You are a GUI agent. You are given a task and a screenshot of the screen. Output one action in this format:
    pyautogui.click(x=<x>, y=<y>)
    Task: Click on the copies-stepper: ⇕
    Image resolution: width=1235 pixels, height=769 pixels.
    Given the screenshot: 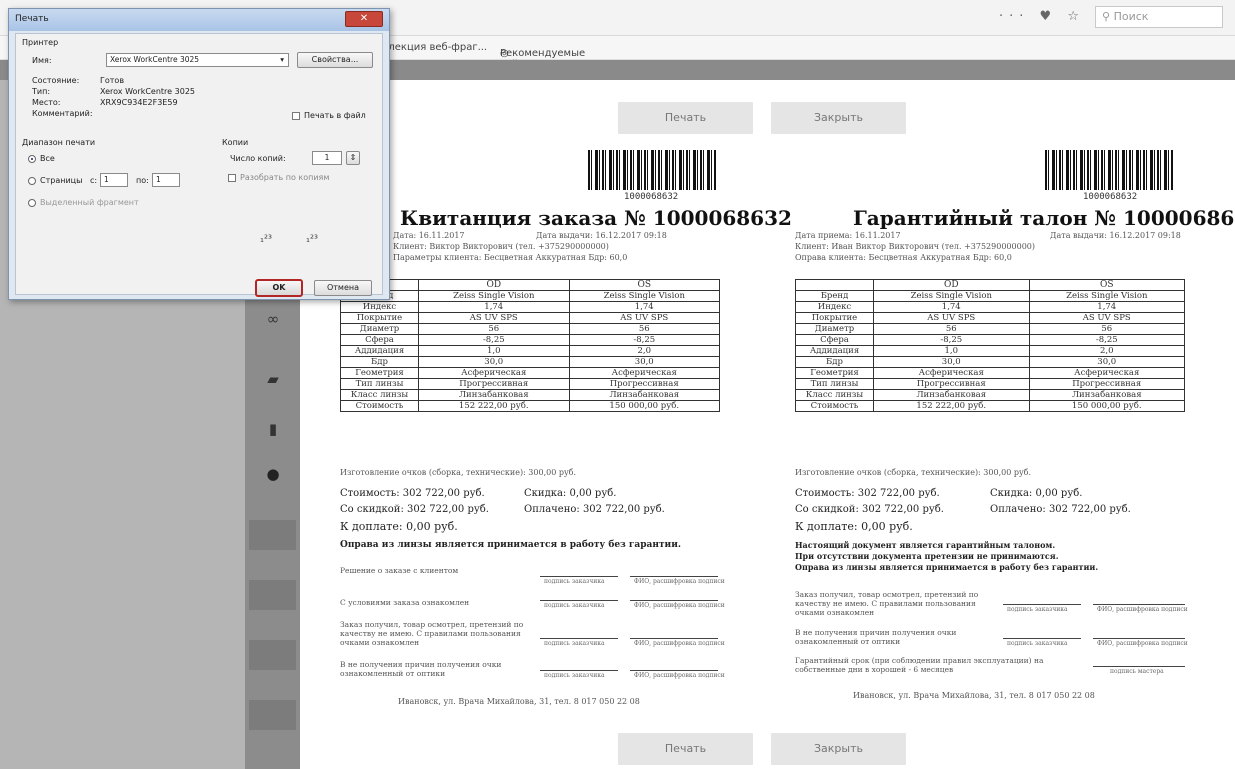 What is the action you would take?
    pyautogui.click(x=353, y=158)
    